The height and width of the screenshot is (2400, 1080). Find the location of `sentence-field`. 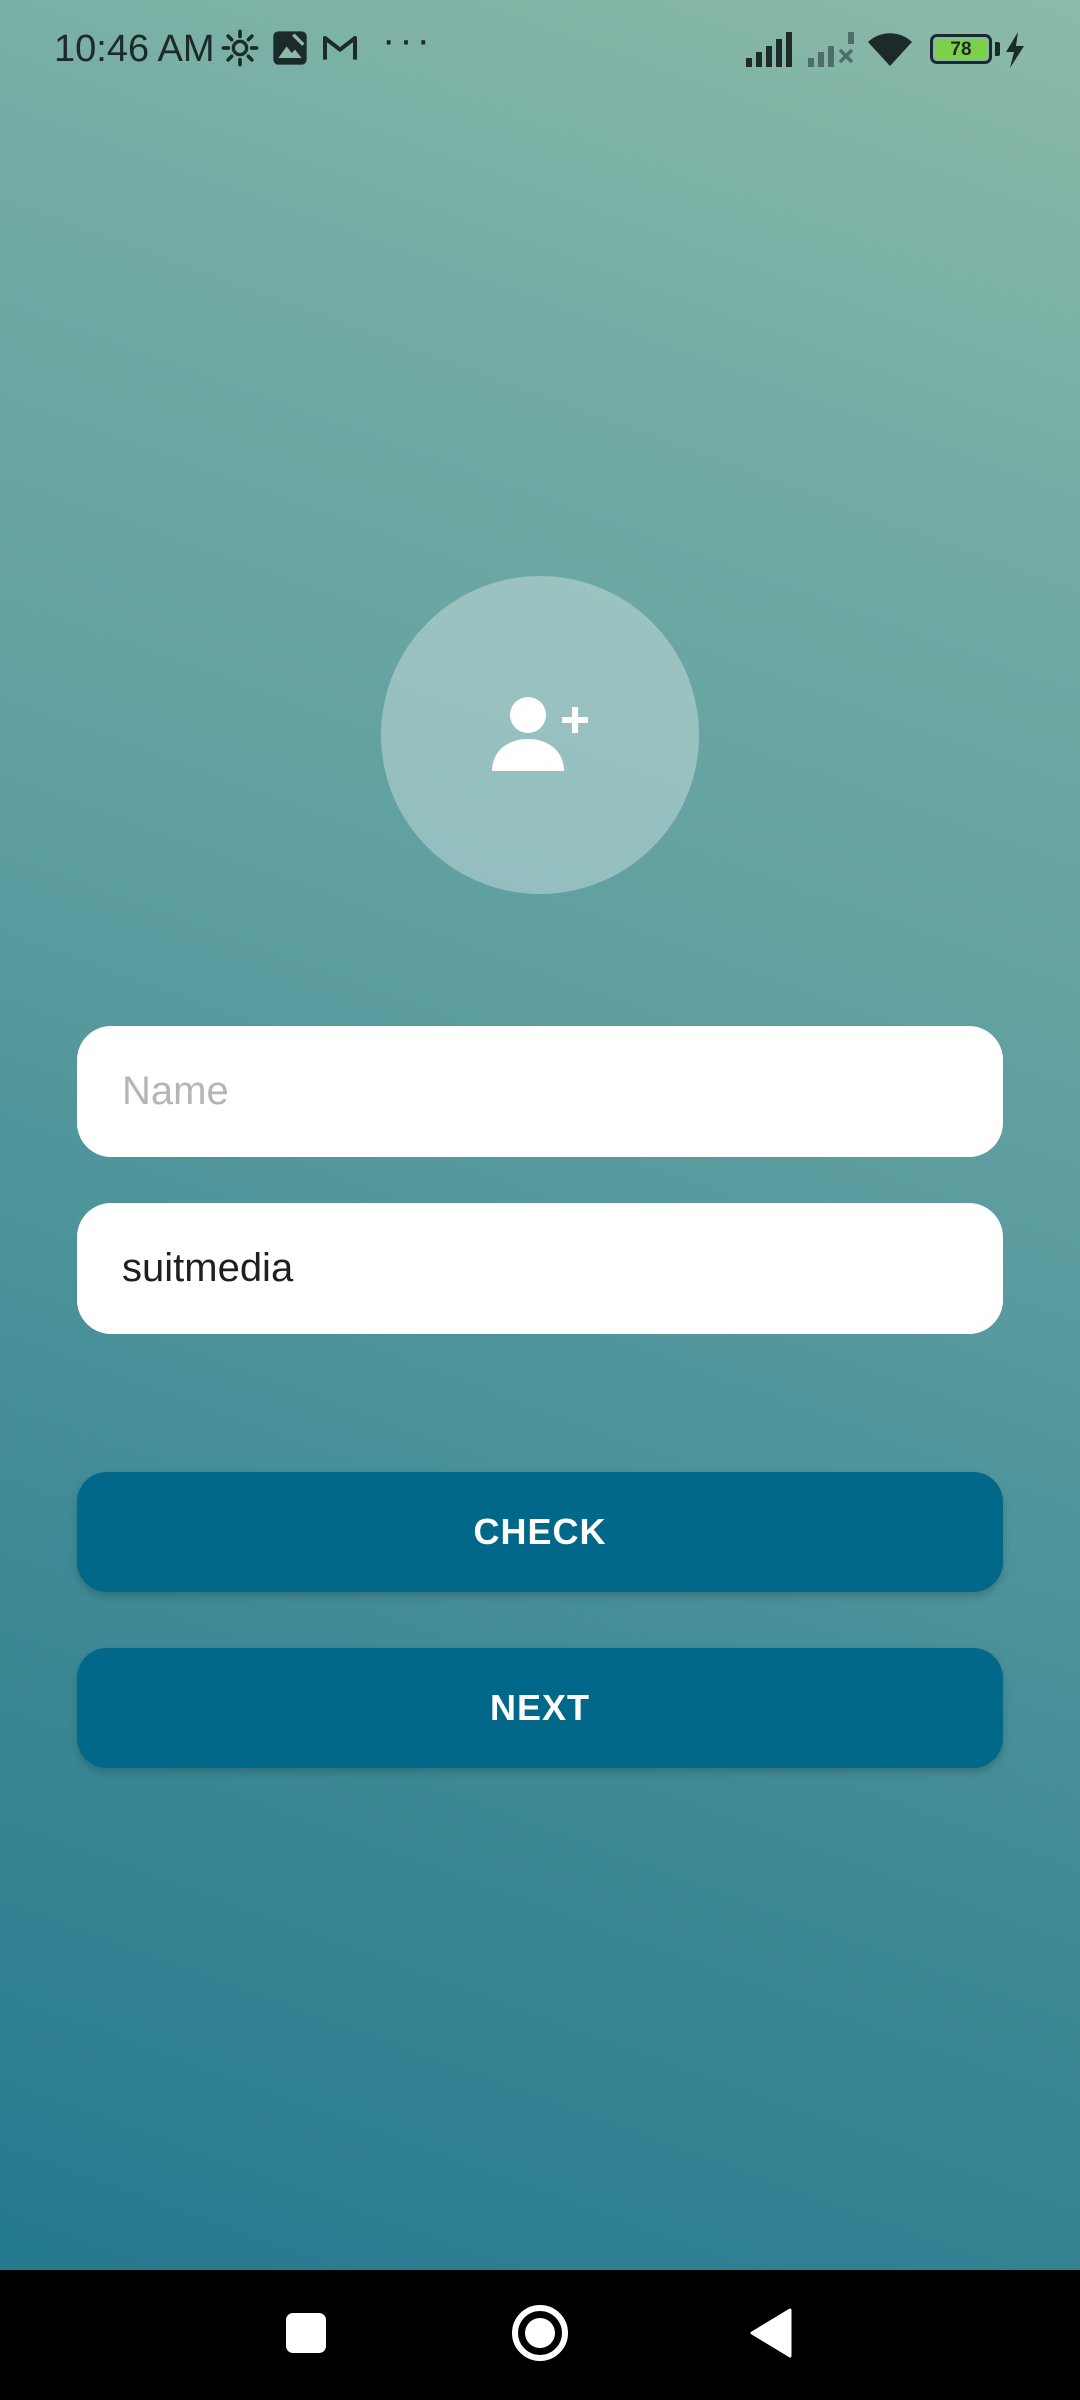

sentence-field is located at coordinates (540, 1268).